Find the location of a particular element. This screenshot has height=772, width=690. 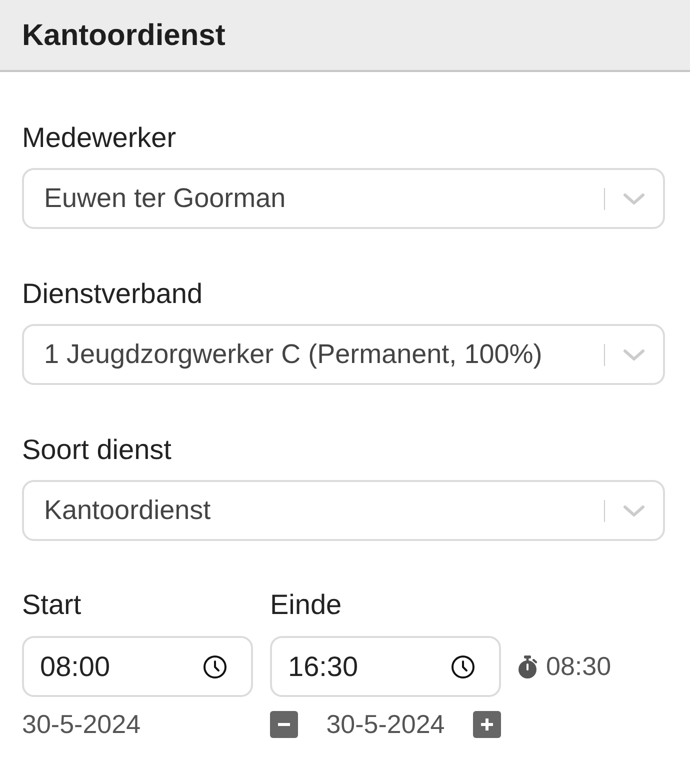

select-field: 1 Jeugdzorgwerker C (Permanent, 100%) is located at coordinates (343, 354).